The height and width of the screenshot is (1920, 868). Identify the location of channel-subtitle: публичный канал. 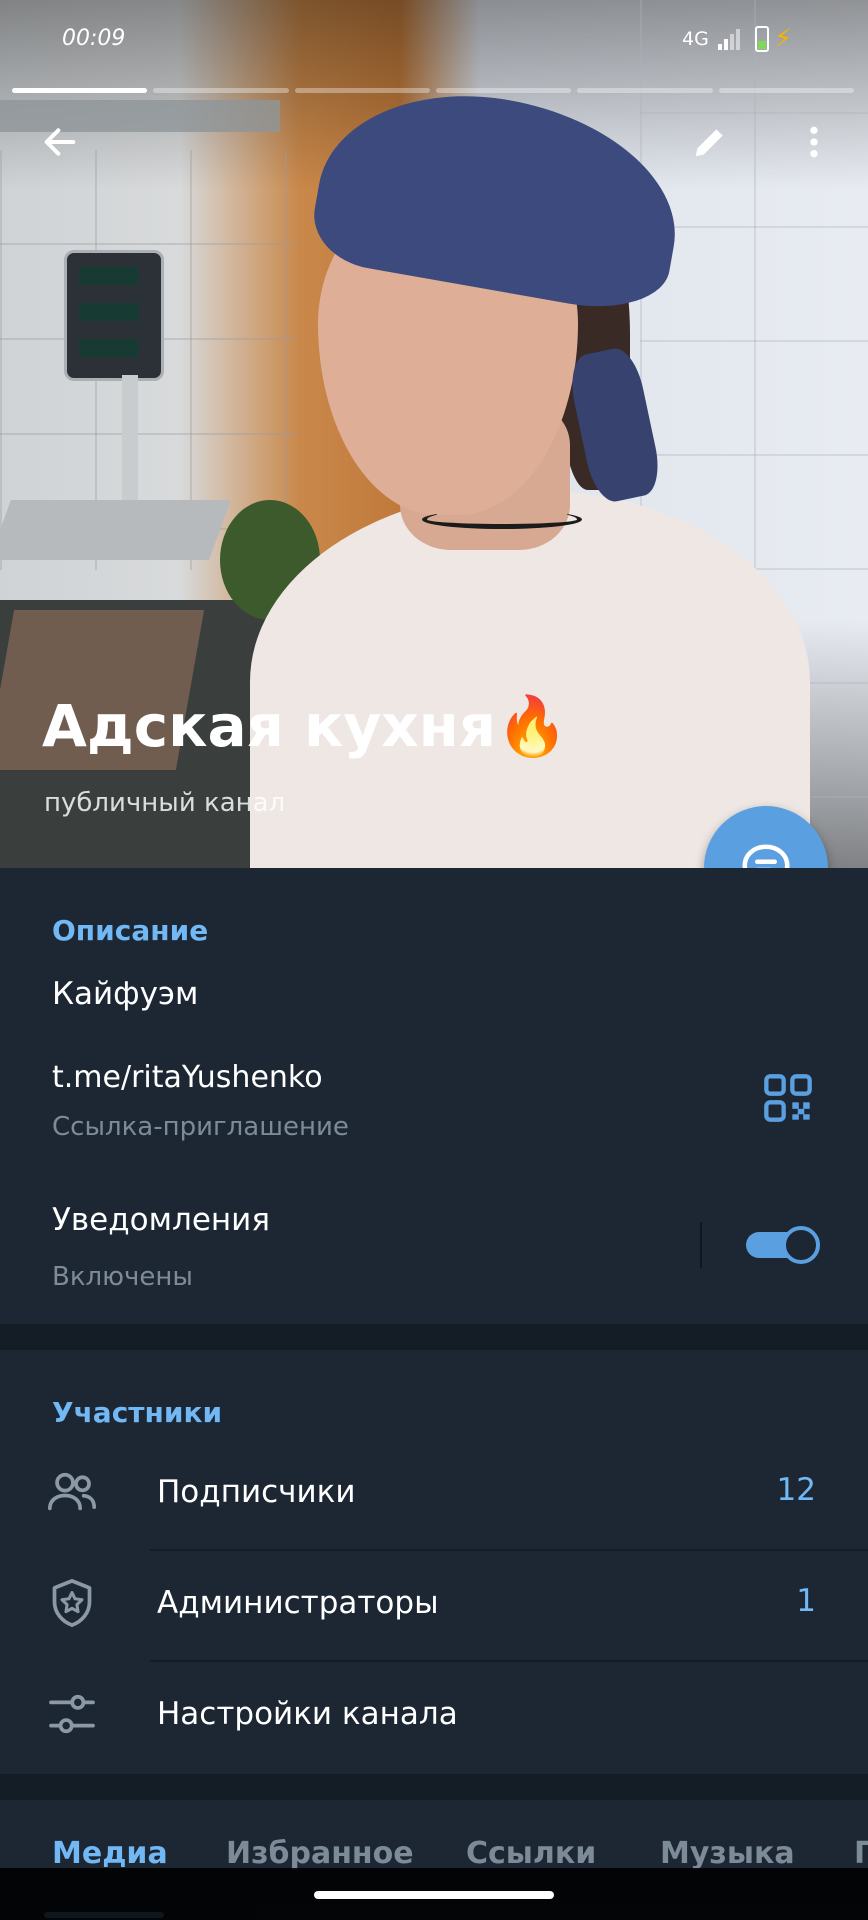
(165, 803).